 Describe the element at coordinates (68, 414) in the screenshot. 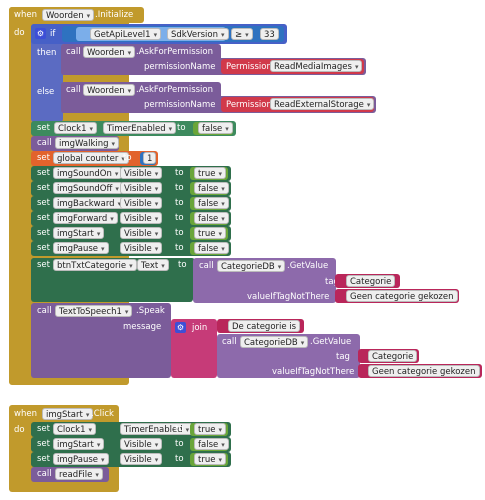

I see `event-component-dropdown: imgStart` at that location.